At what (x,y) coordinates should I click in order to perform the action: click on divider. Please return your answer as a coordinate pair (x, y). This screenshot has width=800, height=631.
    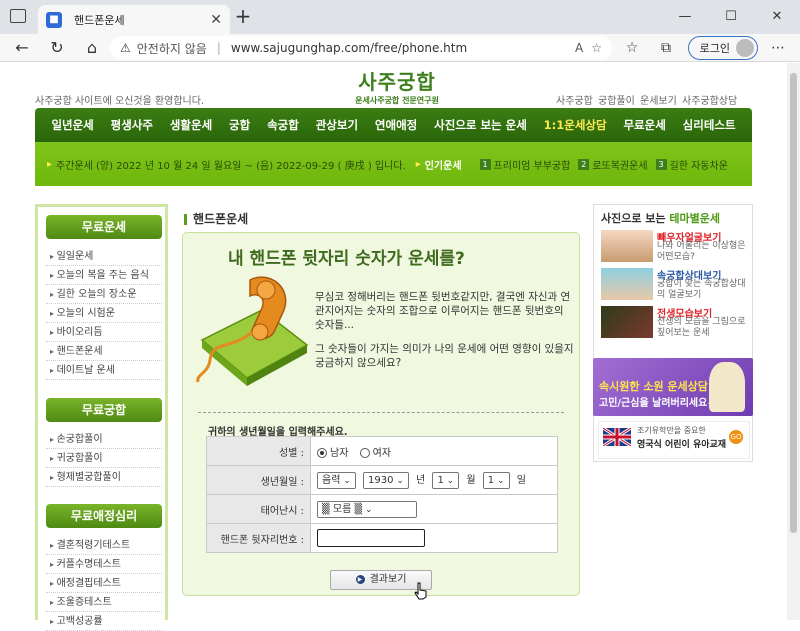
    Looking at the image, I should click on (381, 412).